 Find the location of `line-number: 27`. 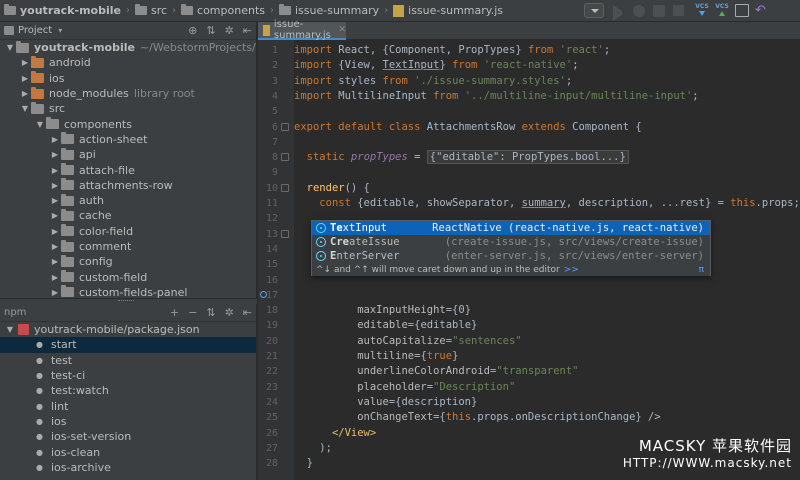

line-number: 27 is located at coordinates (271, 448).